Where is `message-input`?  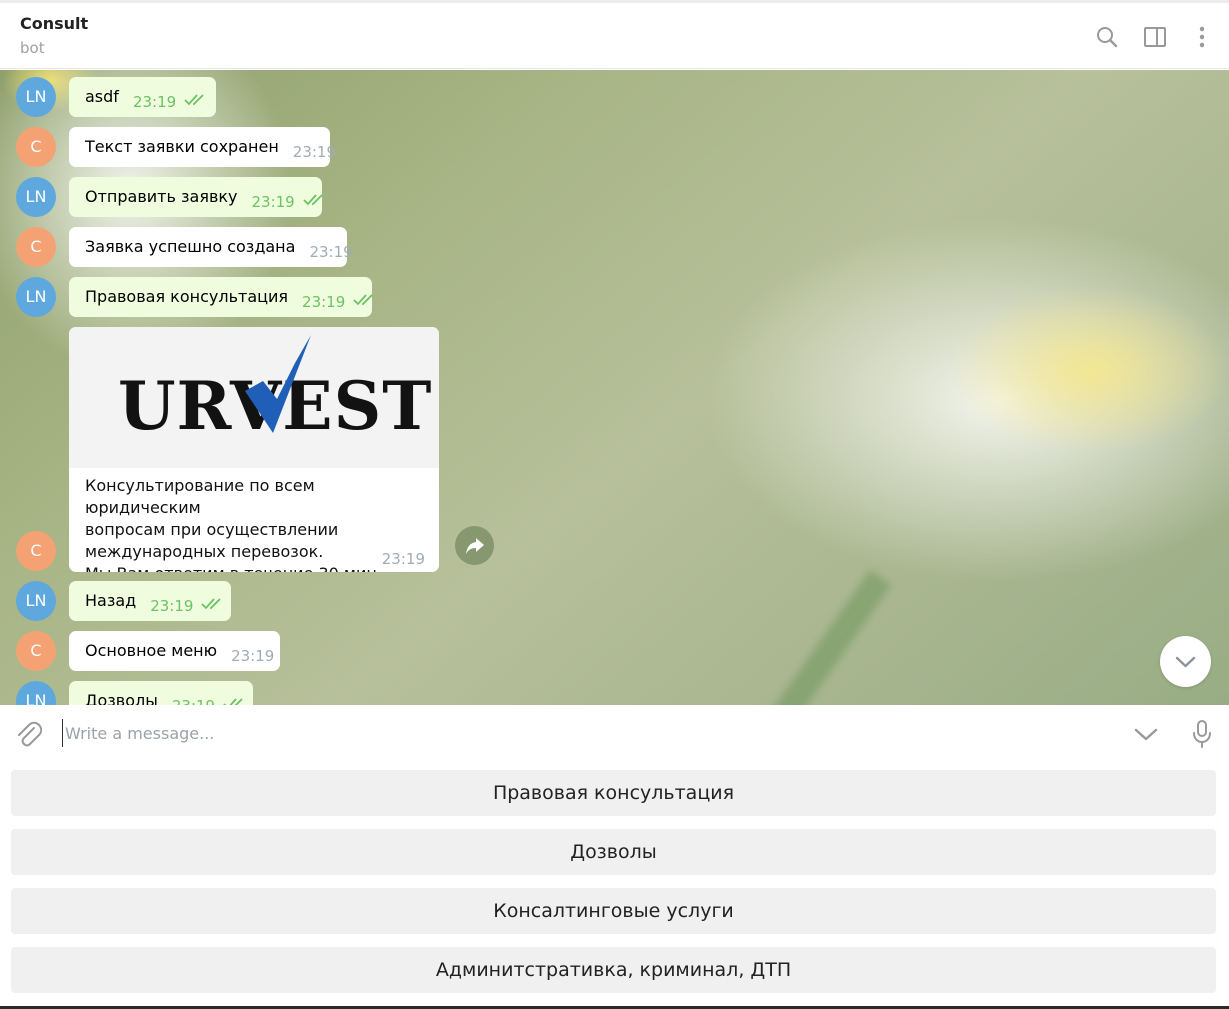
message-input is located at coordinates (584, 733).